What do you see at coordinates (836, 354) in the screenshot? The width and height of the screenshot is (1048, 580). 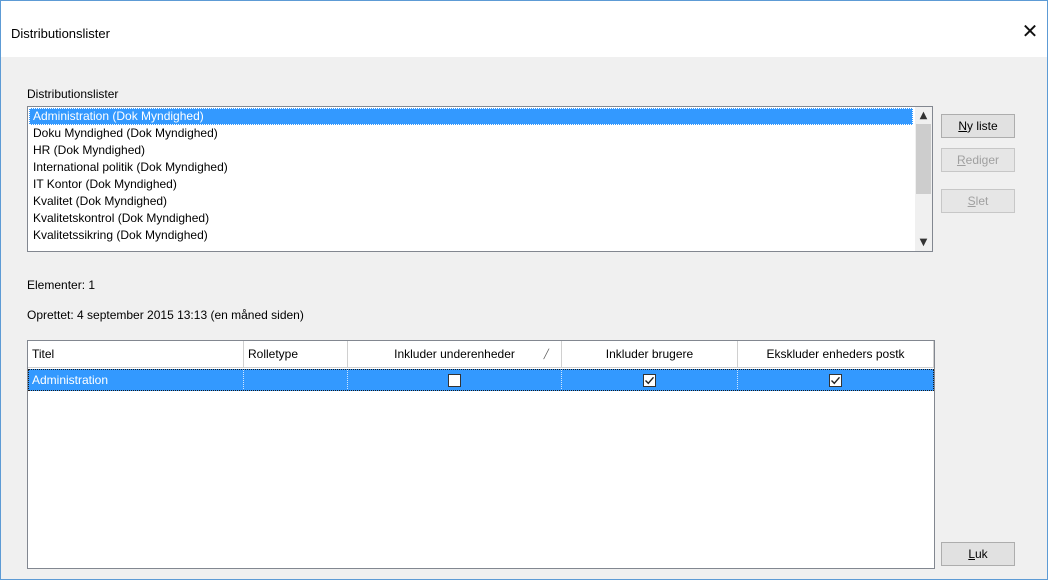 I see `column-header-exclude-unit-mail: Ekskluder enheders postk` at bounding box center [836, 354].